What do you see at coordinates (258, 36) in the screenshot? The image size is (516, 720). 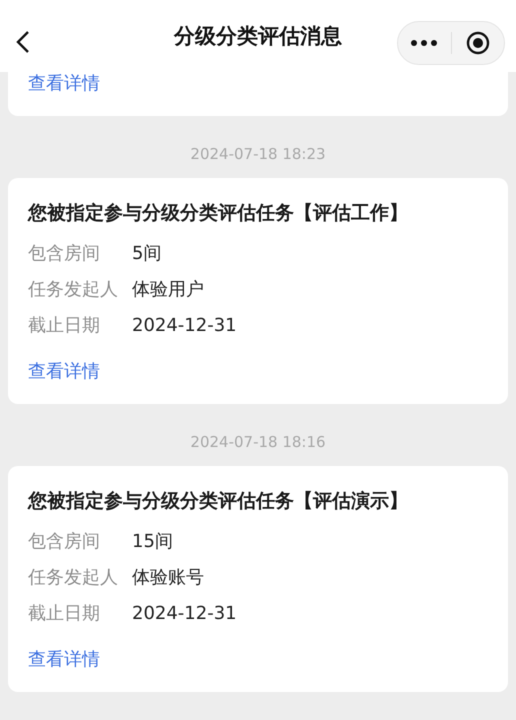 I see `page-title: 分级分类评估消息` at bounding box center [258, 36].